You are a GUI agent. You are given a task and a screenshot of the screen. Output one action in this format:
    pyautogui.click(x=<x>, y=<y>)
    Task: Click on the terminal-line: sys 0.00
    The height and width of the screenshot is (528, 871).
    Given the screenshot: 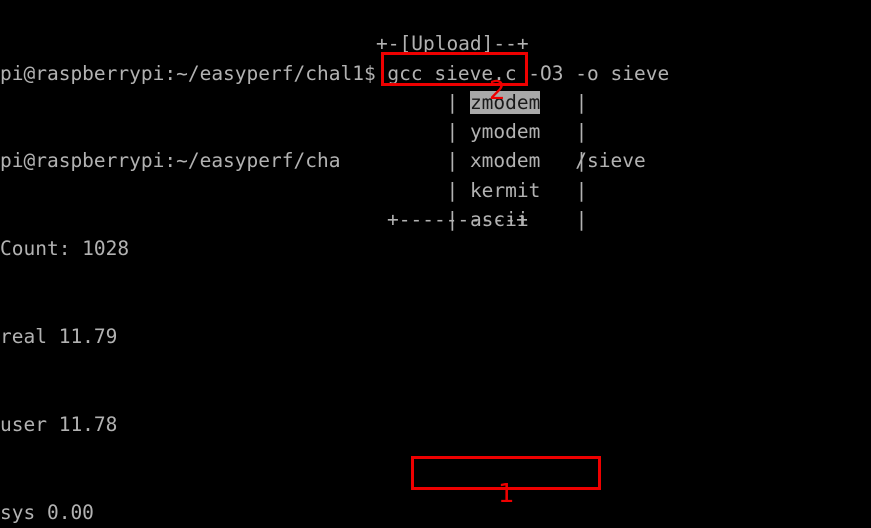 What is the action you would take?
    pyautogui.click(x=47, y=513)
    